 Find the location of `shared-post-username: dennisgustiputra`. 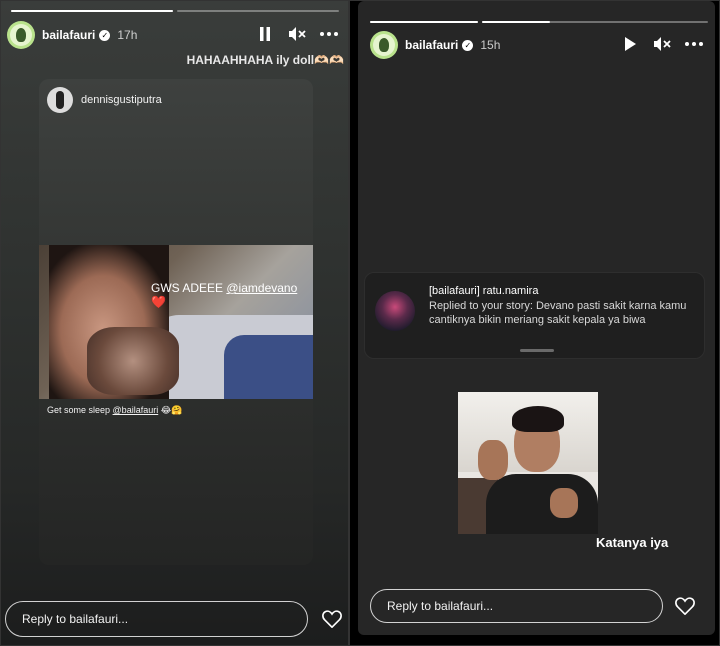

shared-post-username: dennisgustiputra is located at coordinates (121, 100).